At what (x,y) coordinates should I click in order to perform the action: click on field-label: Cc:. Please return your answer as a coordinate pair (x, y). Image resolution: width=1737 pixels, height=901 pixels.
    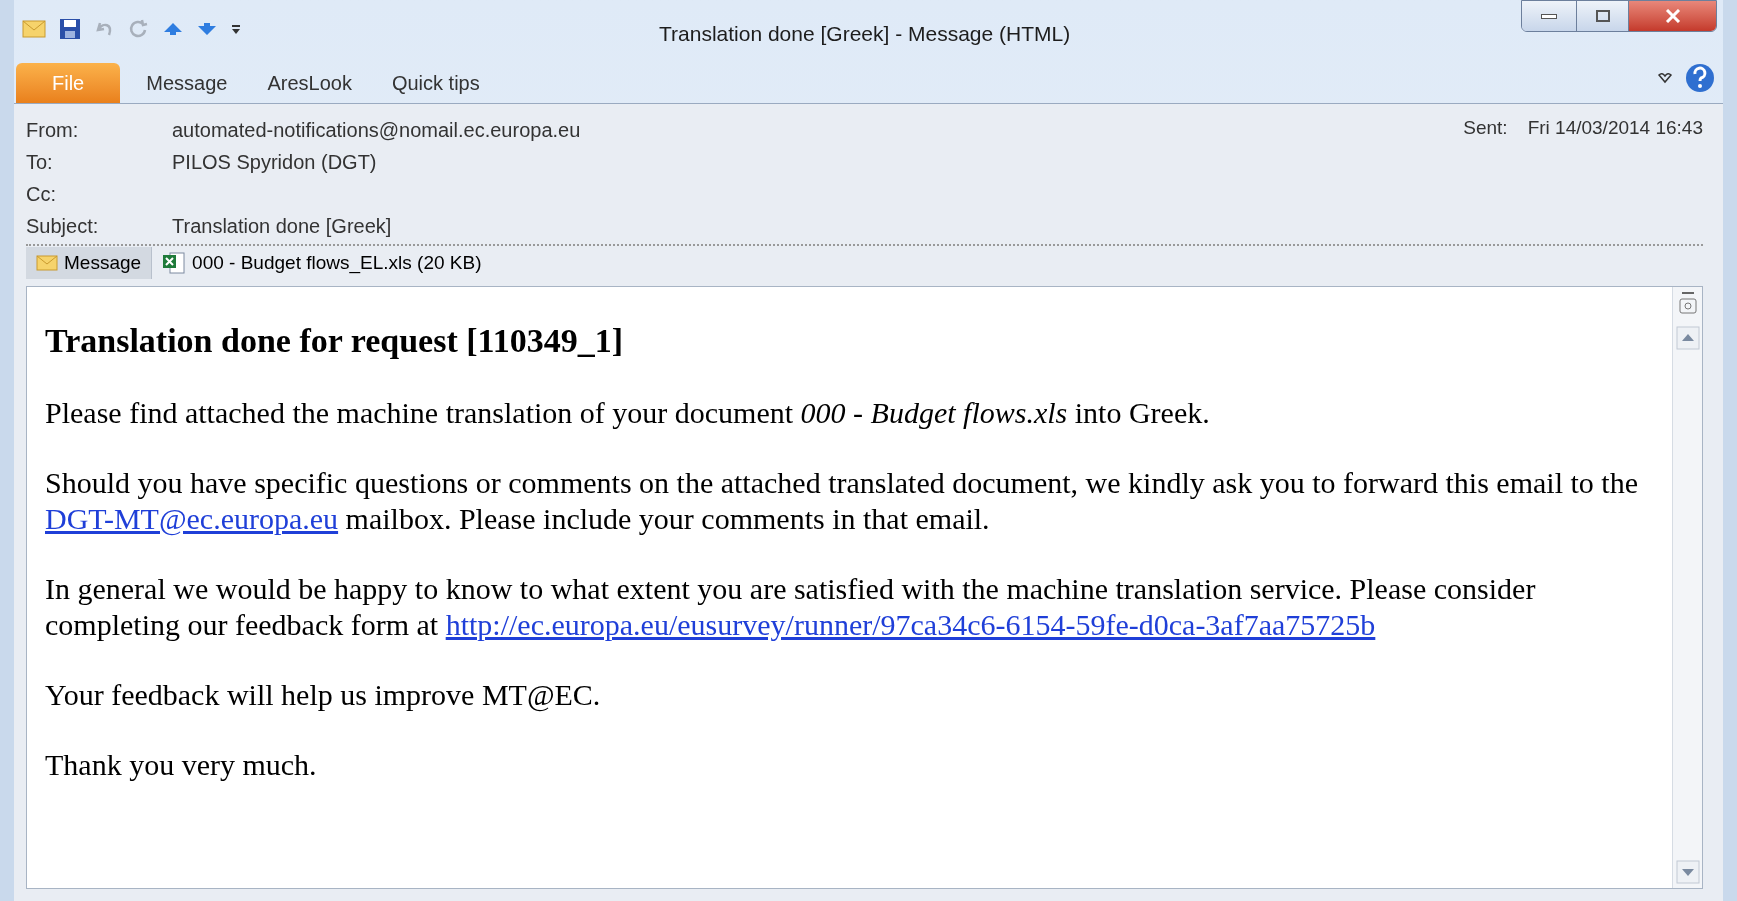
    Looking at the image, I should click on (41, 194).